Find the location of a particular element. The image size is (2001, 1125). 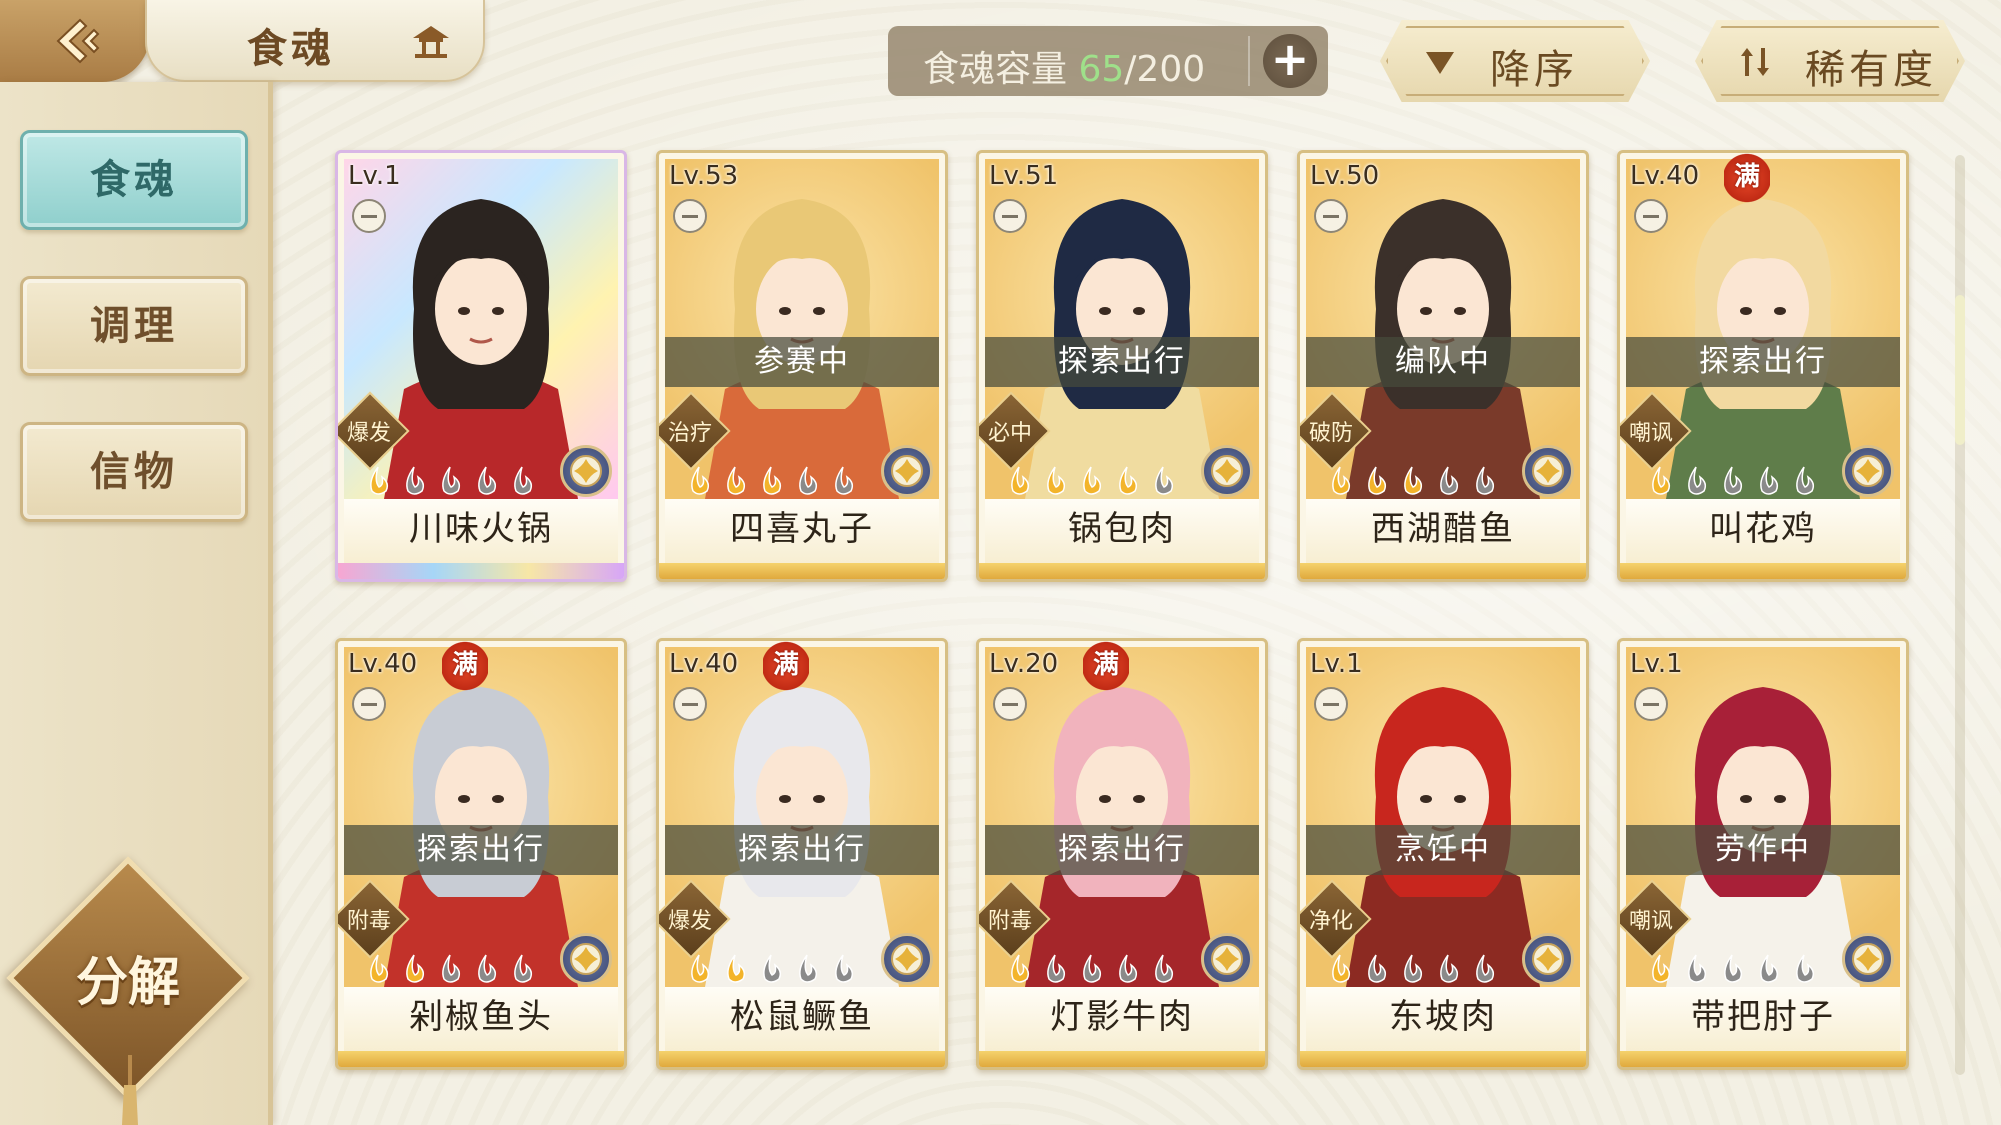

card-name: 带把肘子 is located at coordinates (1763, 1019).